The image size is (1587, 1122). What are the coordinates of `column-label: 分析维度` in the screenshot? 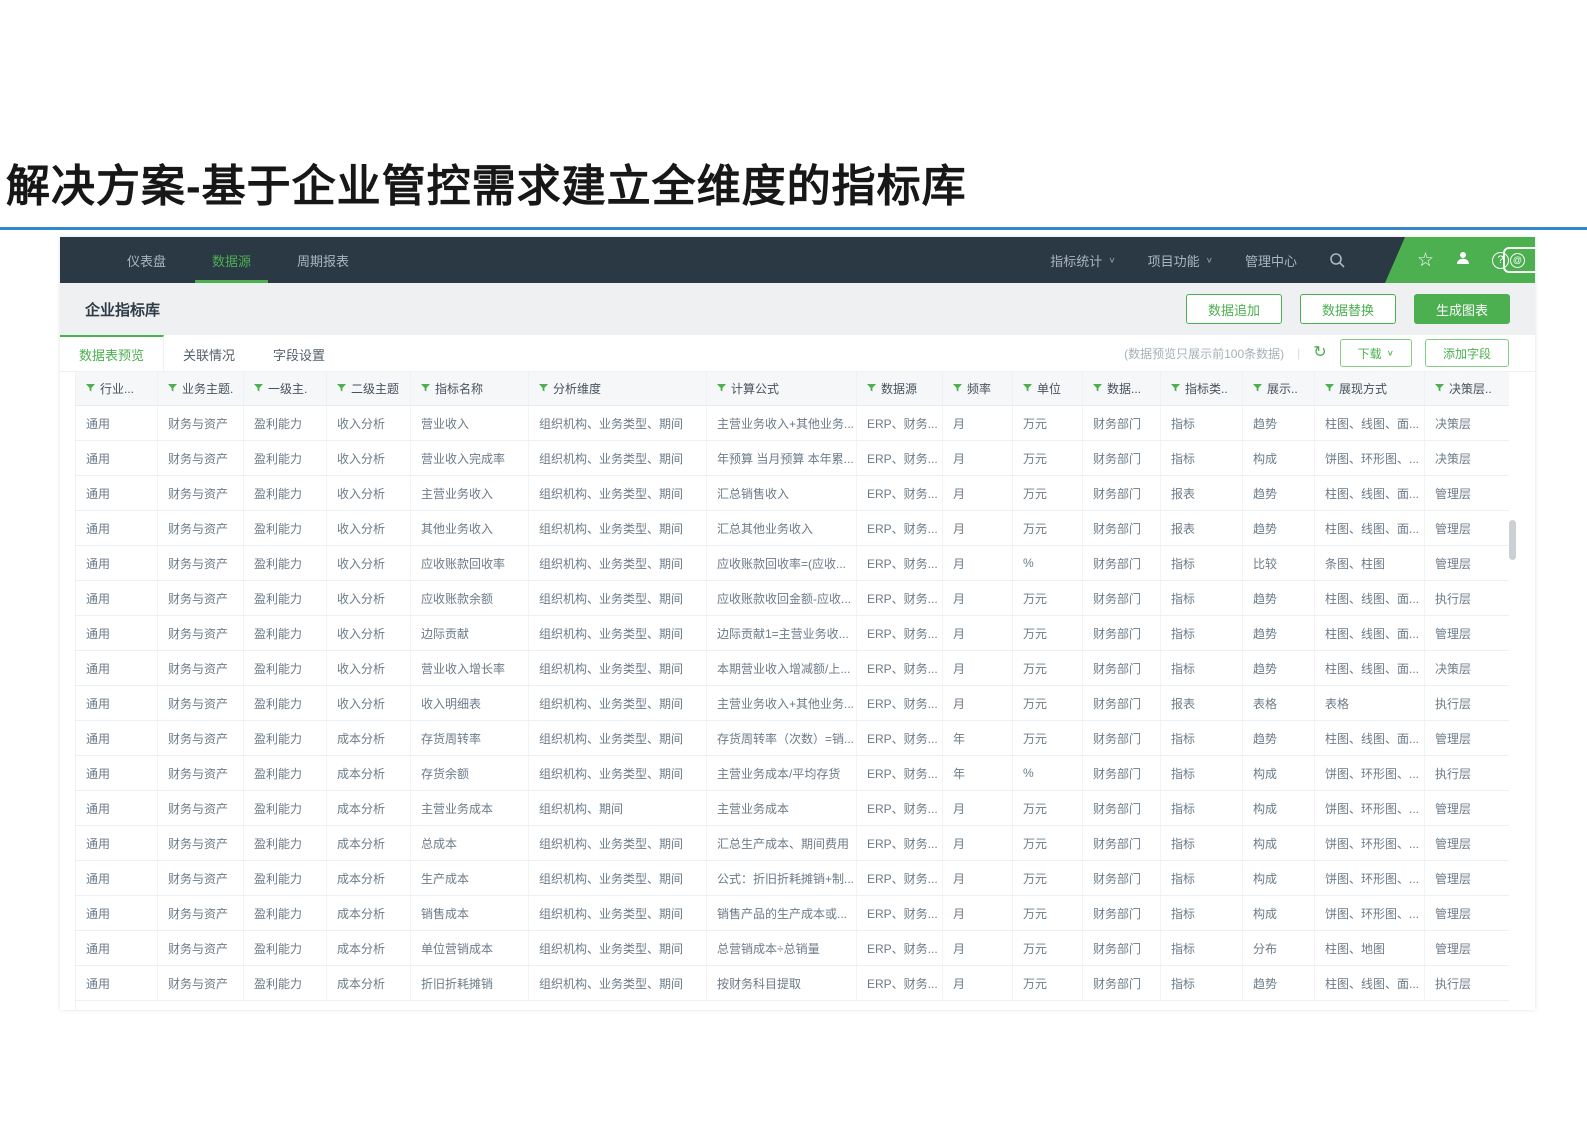 It's located at (577, 389).